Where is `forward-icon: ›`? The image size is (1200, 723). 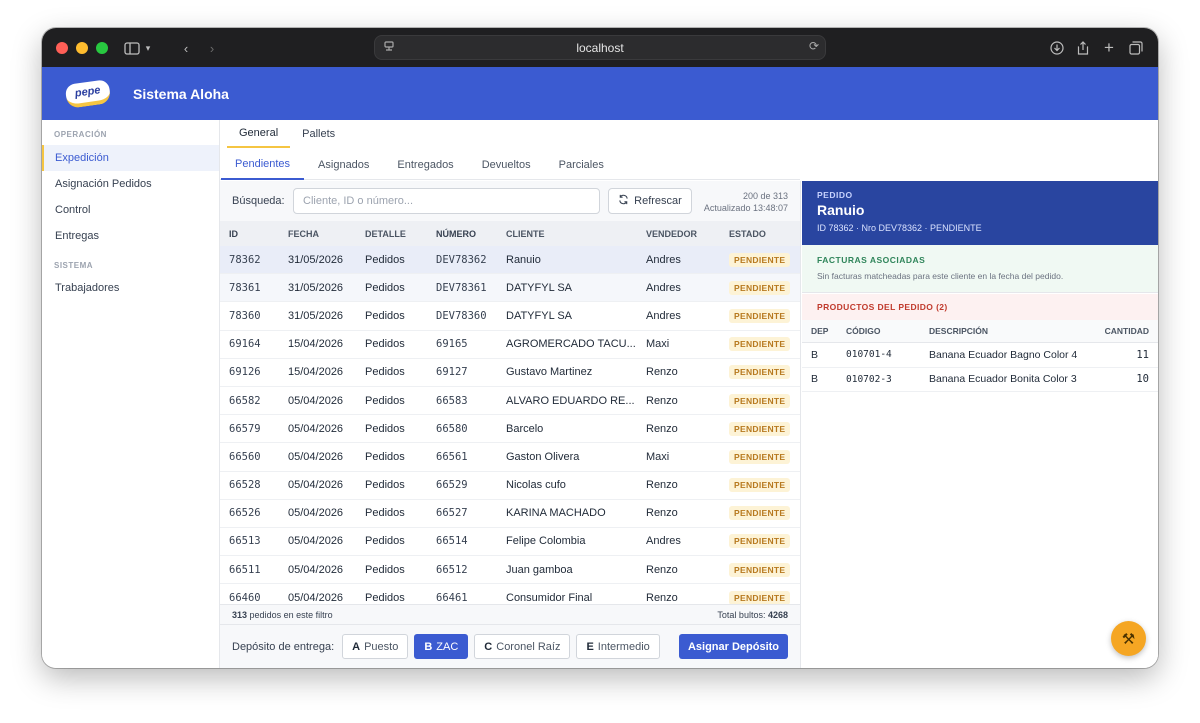
forward-icon: › is located at coordinates (212, 48).